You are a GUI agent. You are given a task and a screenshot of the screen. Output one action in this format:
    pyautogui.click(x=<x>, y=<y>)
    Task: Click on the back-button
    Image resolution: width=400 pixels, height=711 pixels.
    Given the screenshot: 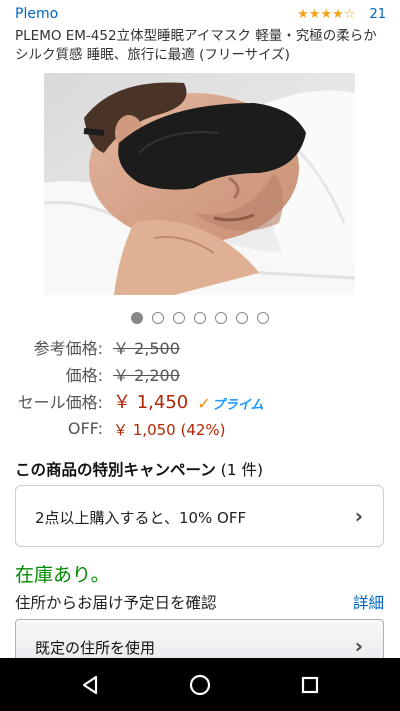 What is the action you would take?
    pyautogui.click(x=90, y=684)
    